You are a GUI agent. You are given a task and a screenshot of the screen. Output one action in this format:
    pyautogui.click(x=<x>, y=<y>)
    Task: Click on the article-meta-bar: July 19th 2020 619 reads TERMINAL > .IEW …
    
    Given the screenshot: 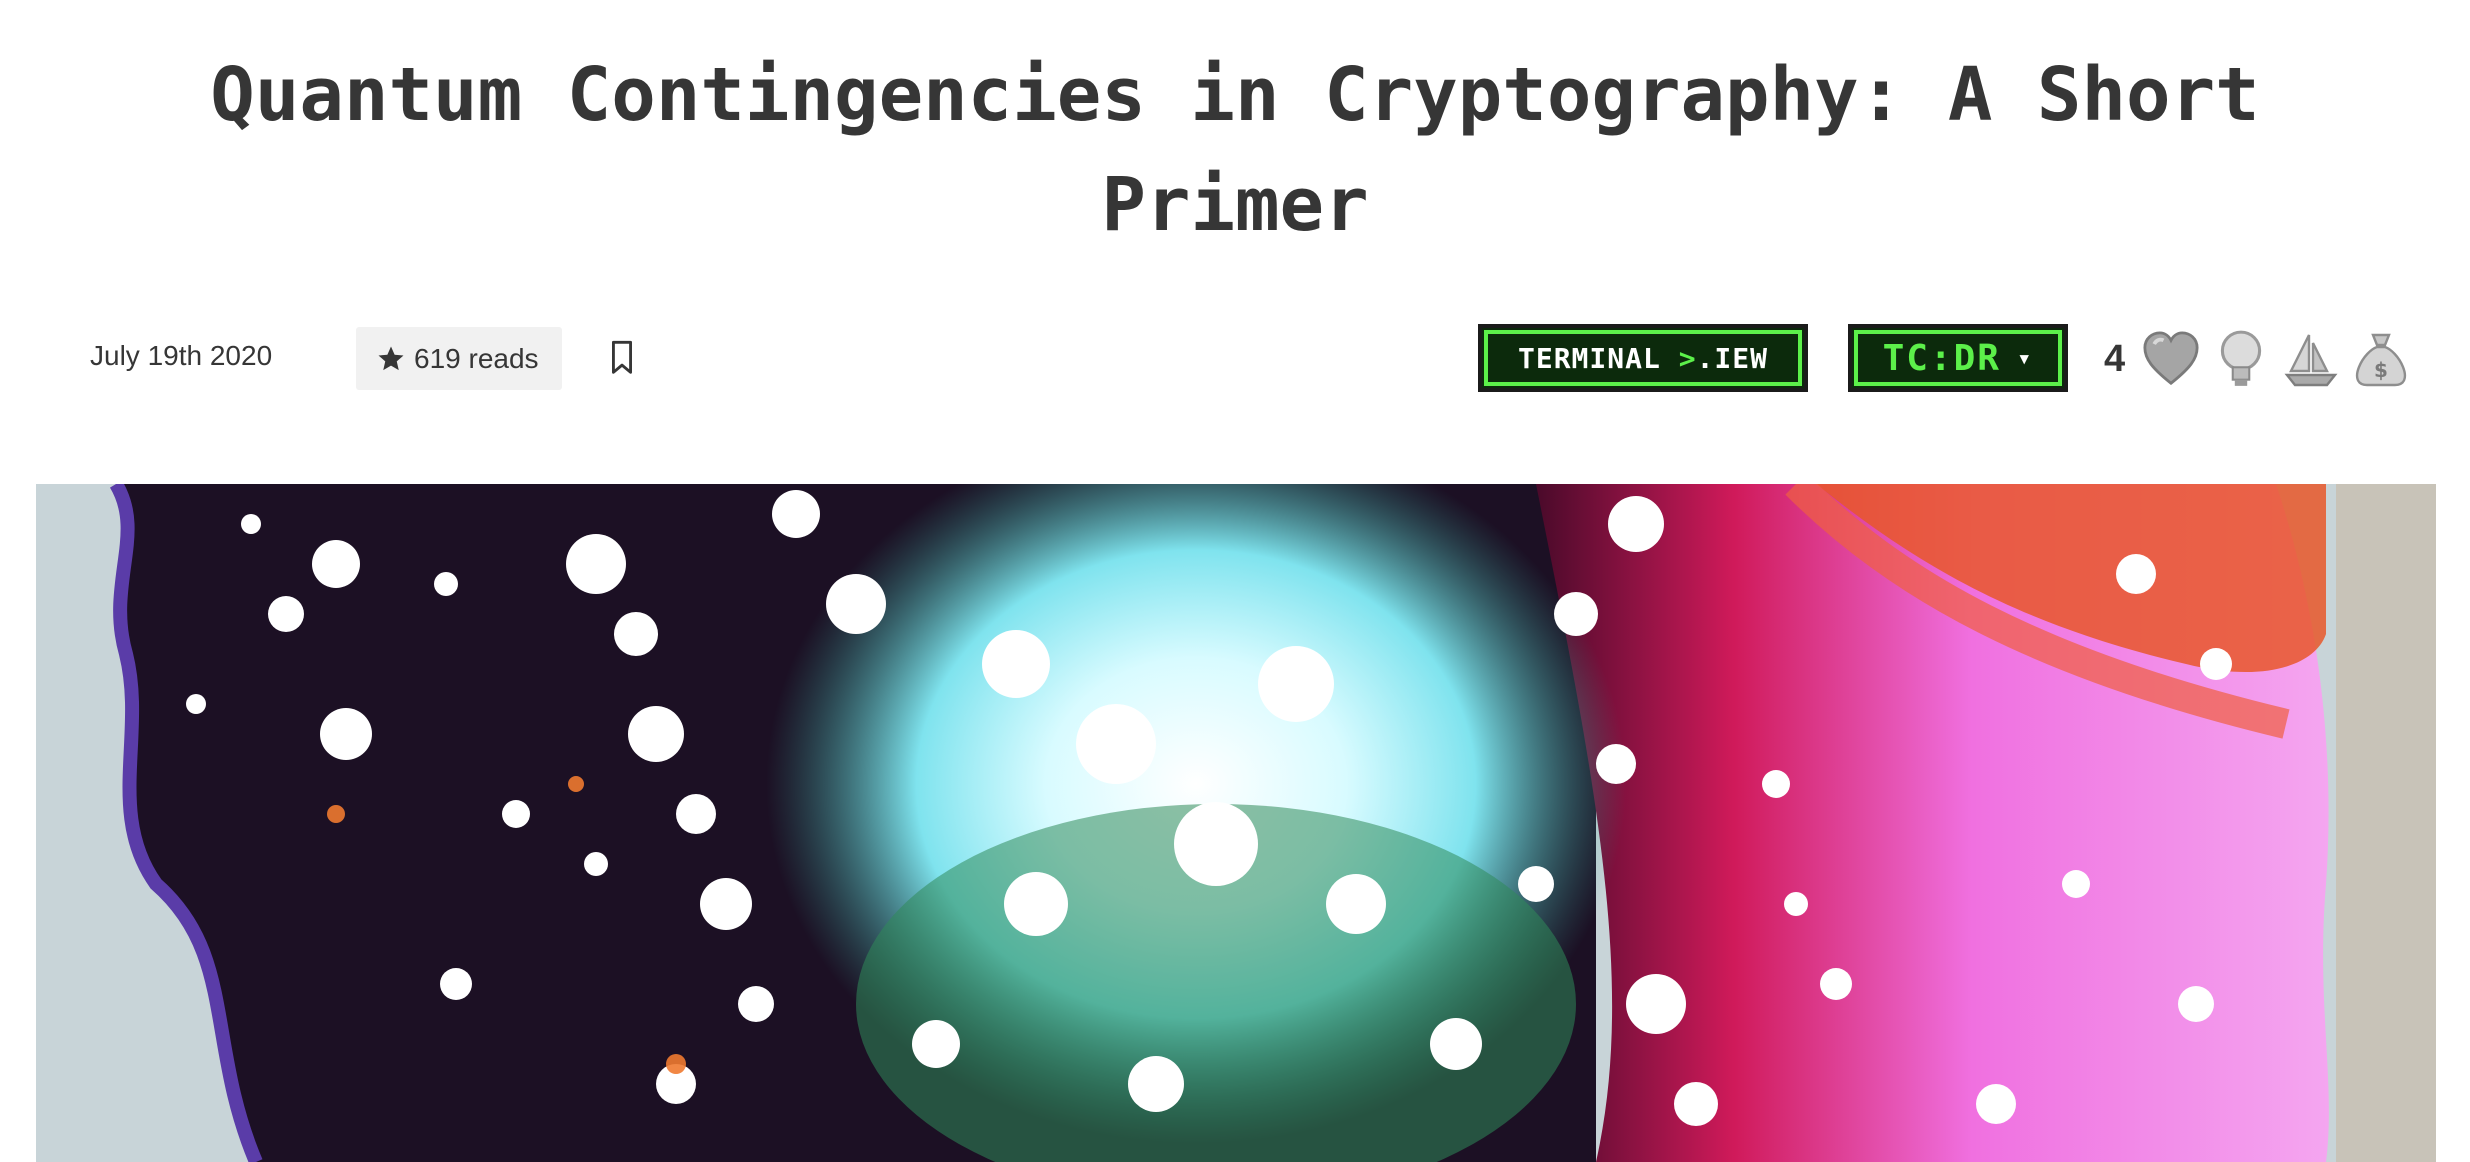 What is the action you would take?
    pyautogui.click(x=1235, y=359)
    